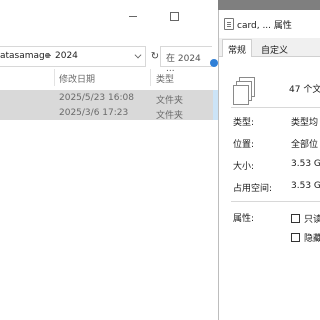 The width and height of the screenshot is (320, 320). I want to click on address-bar: atasamage > 2024, so click(73, 56).